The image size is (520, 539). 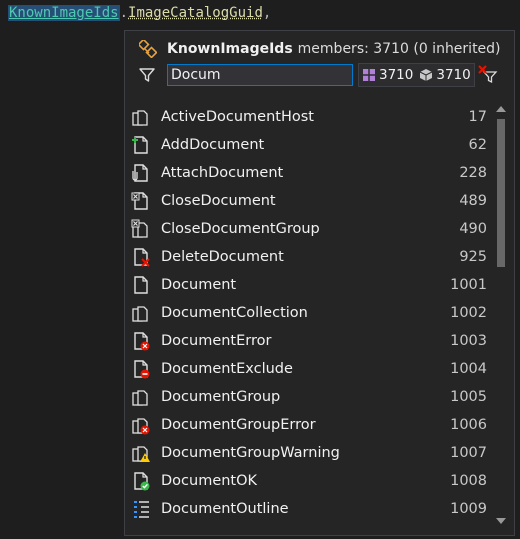 What do you see at coordinates (477, 145) in the screenshot?
I see `member-value: 62` at bounding box center [477, 145].